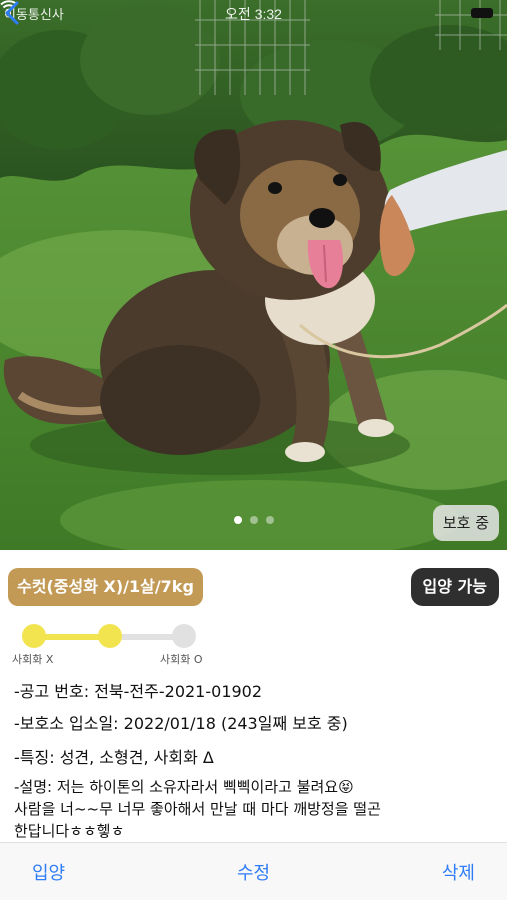  Describe the element at coordinates (33, 659) in the screenshot. I see `socialization-low-label: 사회화 X` at that location.